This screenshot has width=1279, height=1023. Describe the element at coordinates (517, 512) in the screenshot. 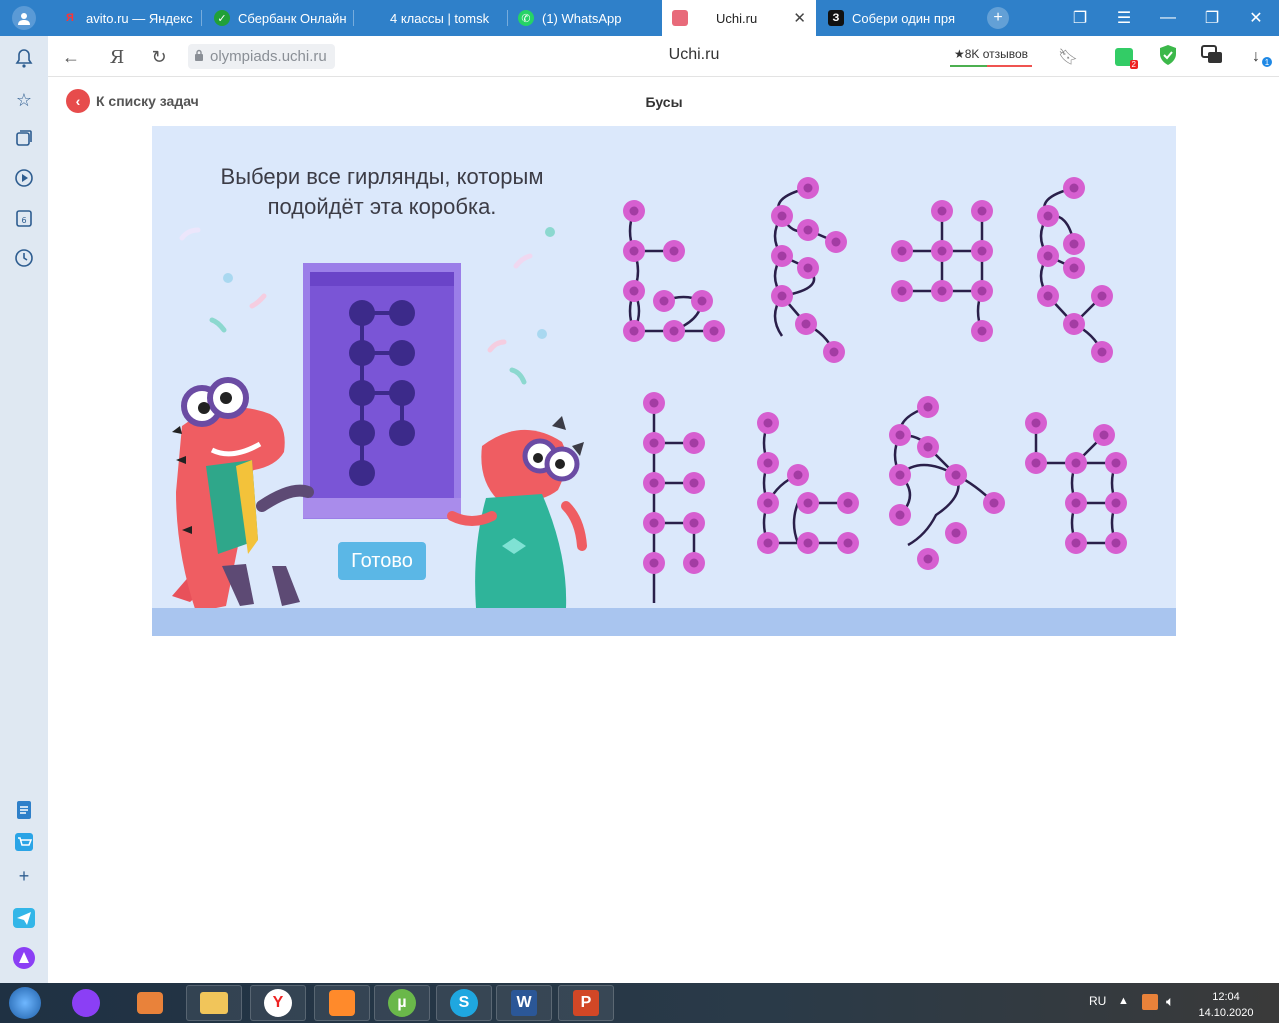

I see `dino-right` at that location.